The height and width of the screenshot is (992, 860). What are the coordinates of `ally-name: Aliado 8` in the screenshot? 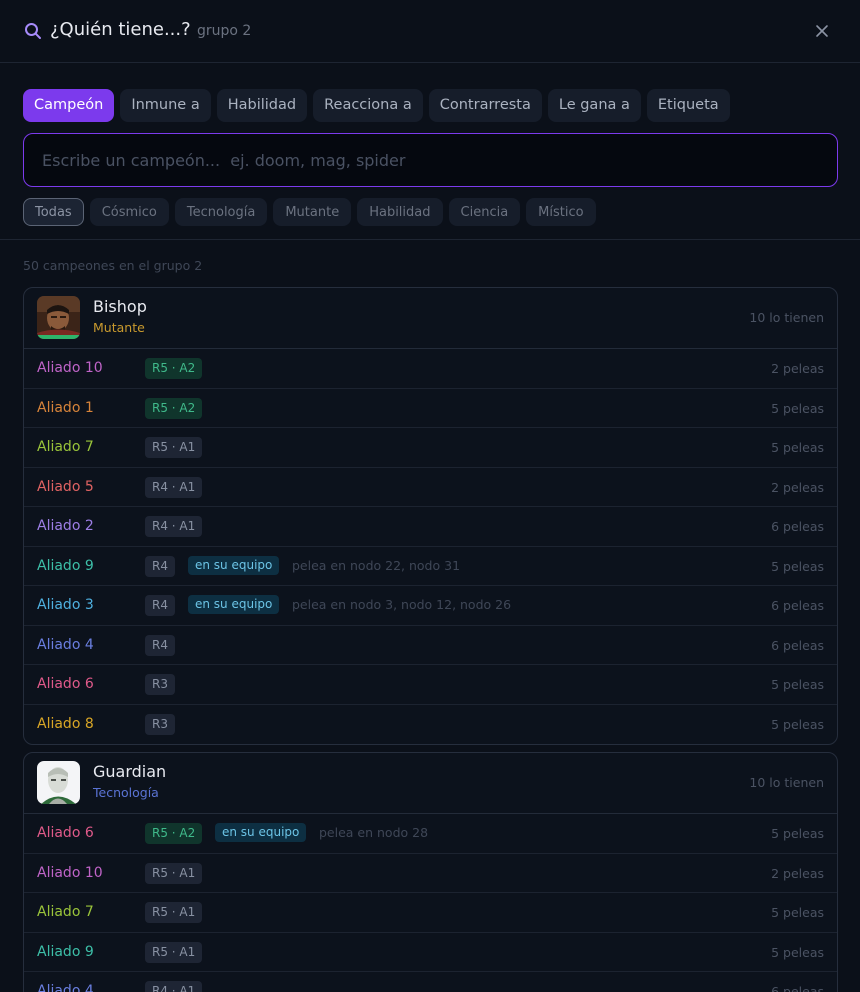 It's located at (65, 723).